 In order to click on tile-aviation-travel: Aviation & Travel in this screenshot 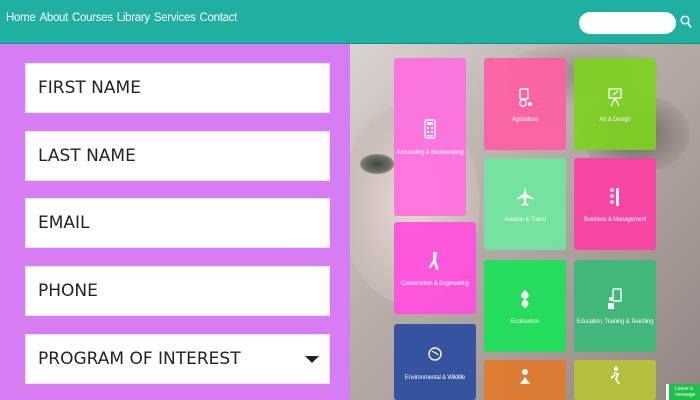, I will do `click(525, 204)`.